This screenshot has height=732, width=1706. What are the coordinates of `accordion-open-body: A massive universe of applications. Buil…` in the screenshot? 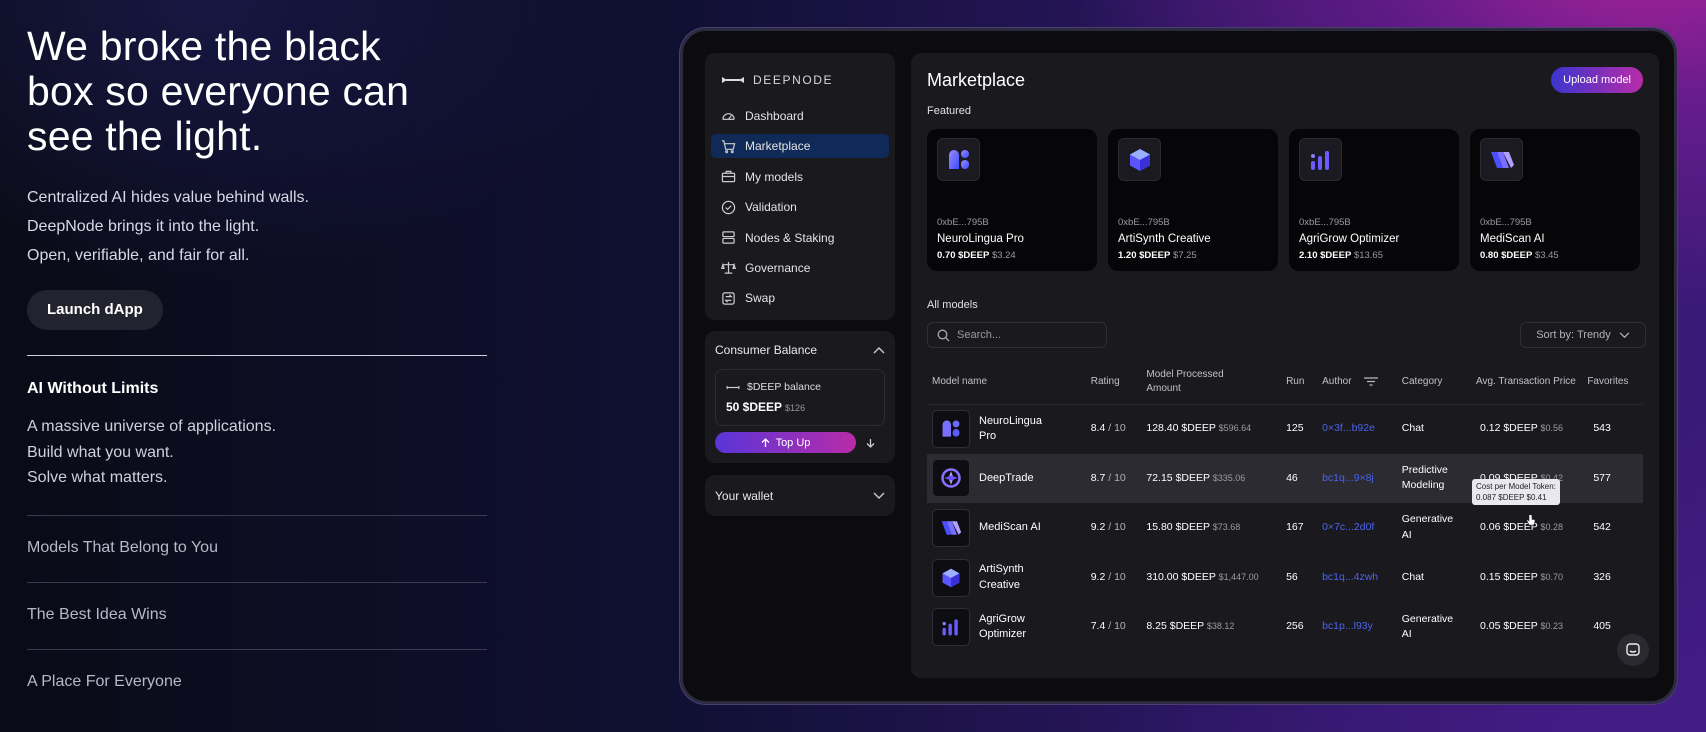 It's located at (257, 452).